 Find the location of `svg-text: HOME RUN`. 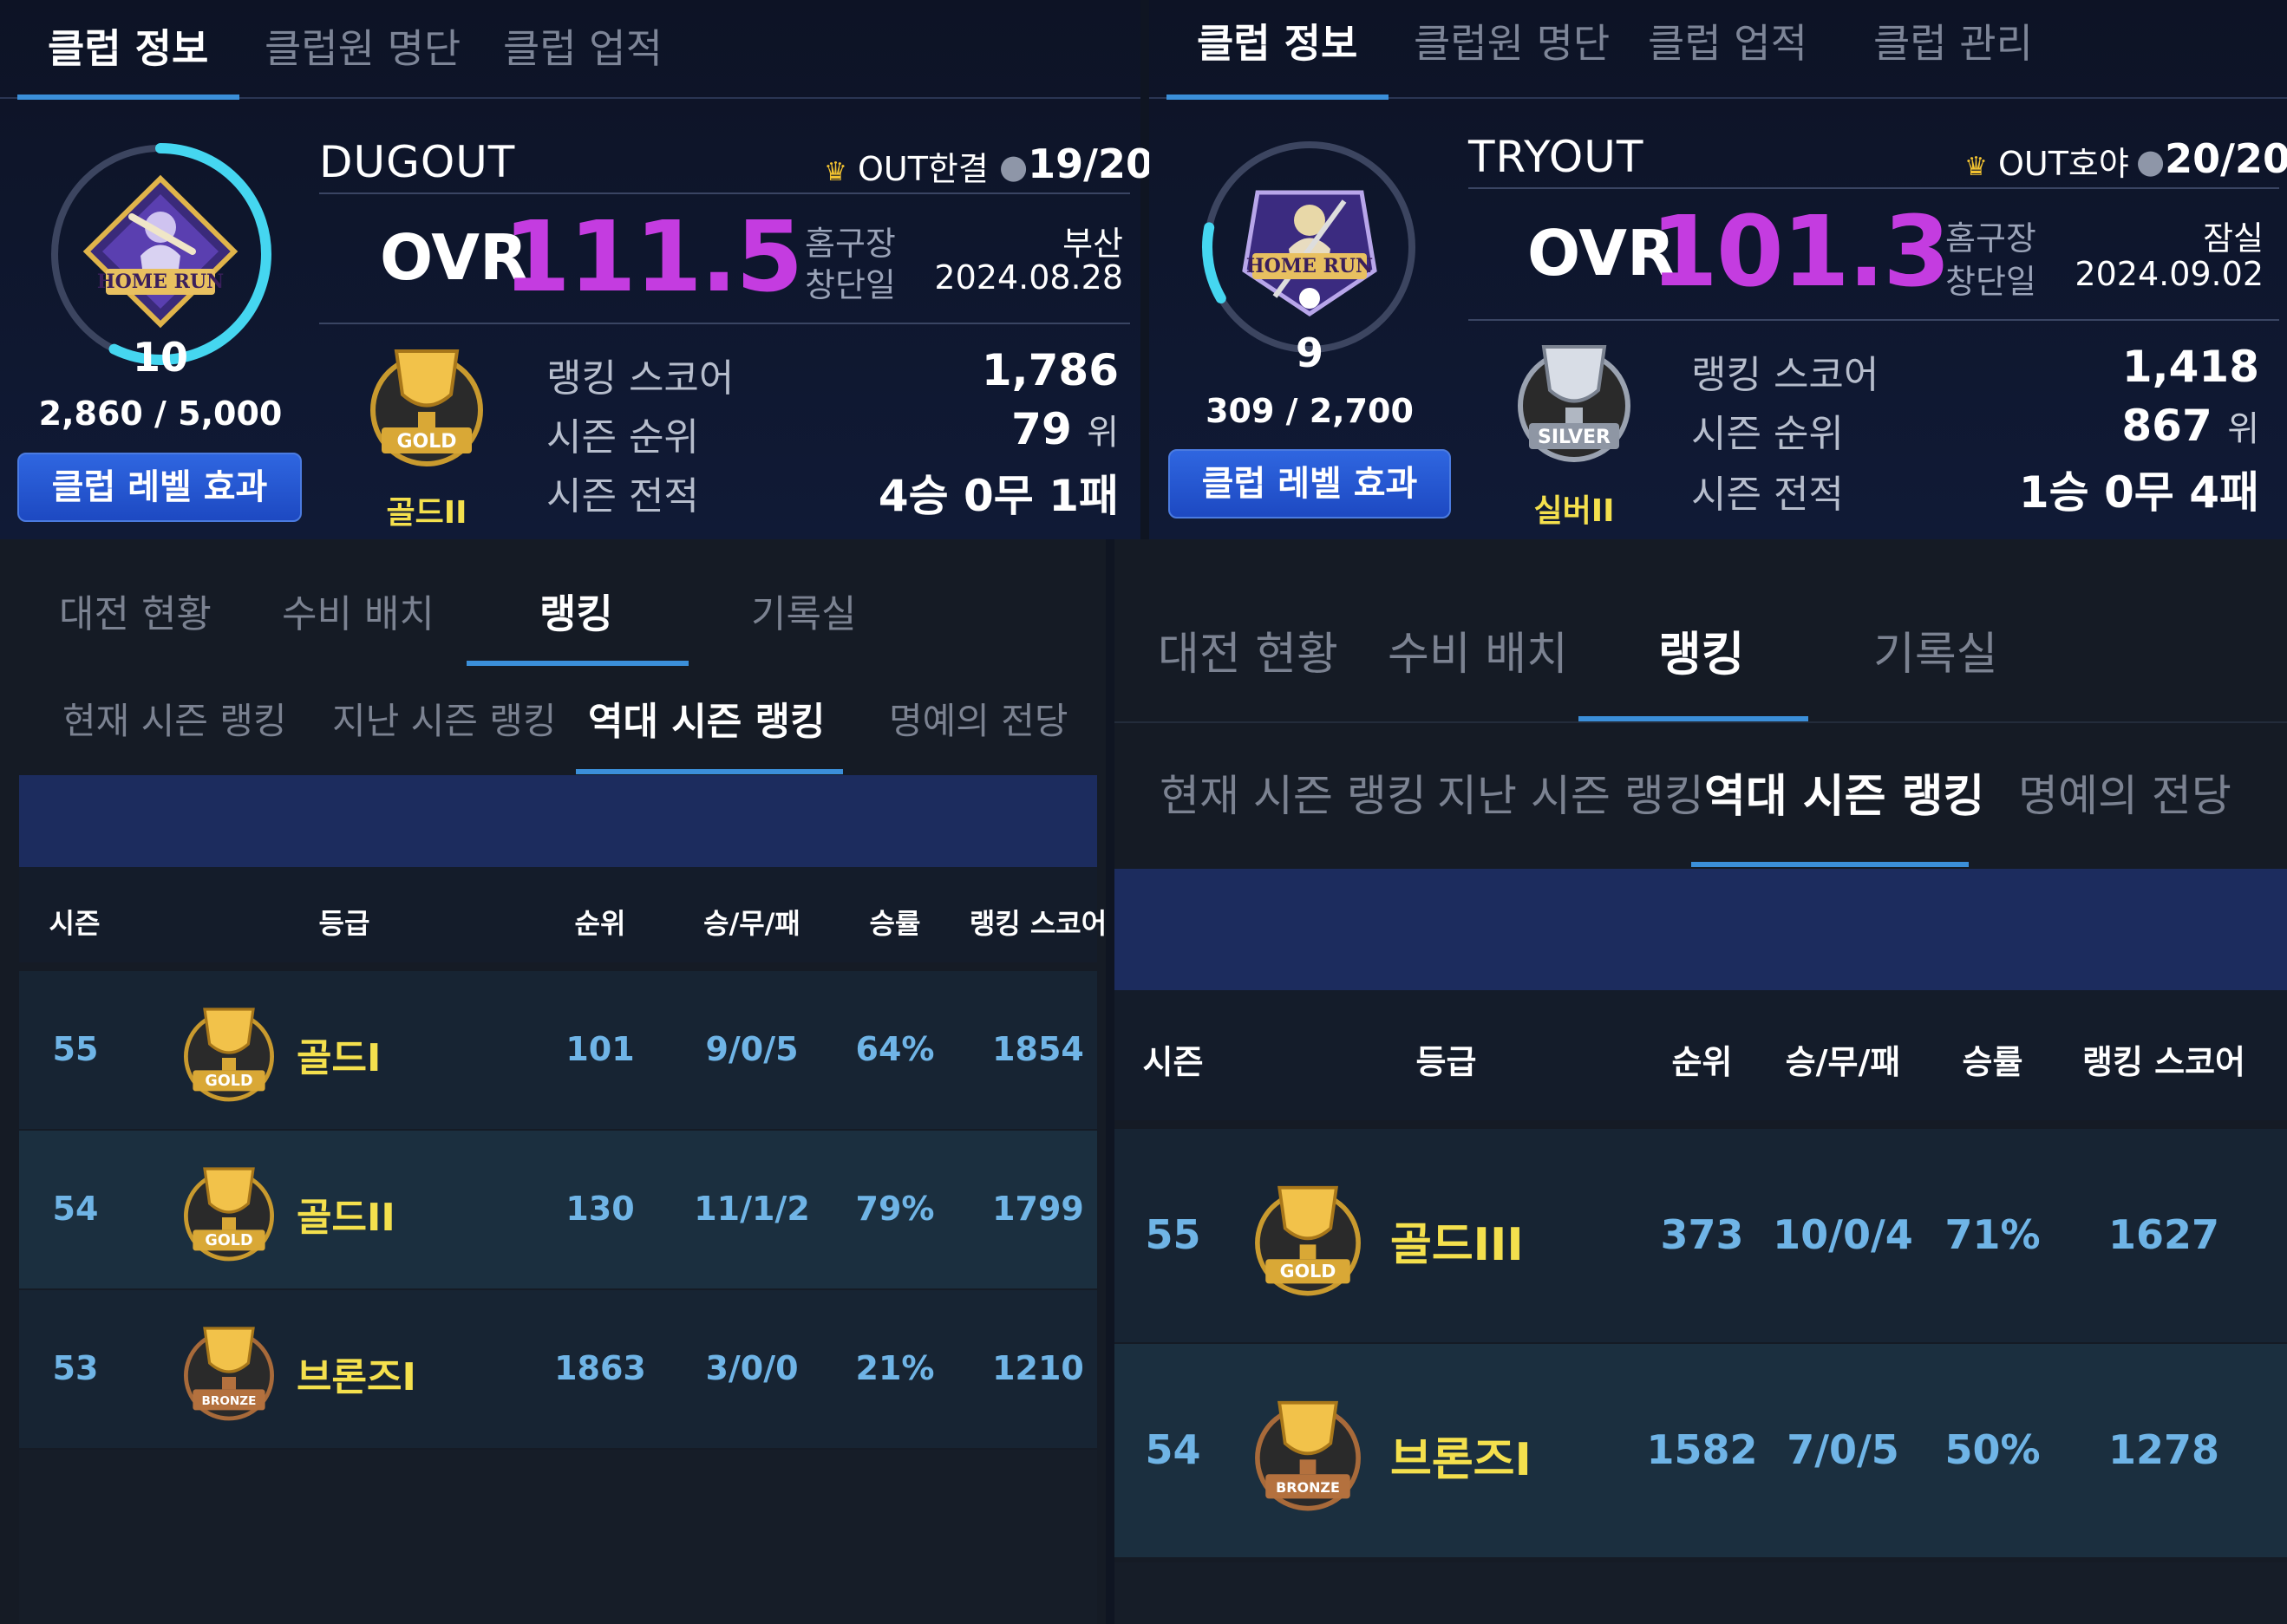

svg-text: HOME RUN is located at coordinates (160, 282).